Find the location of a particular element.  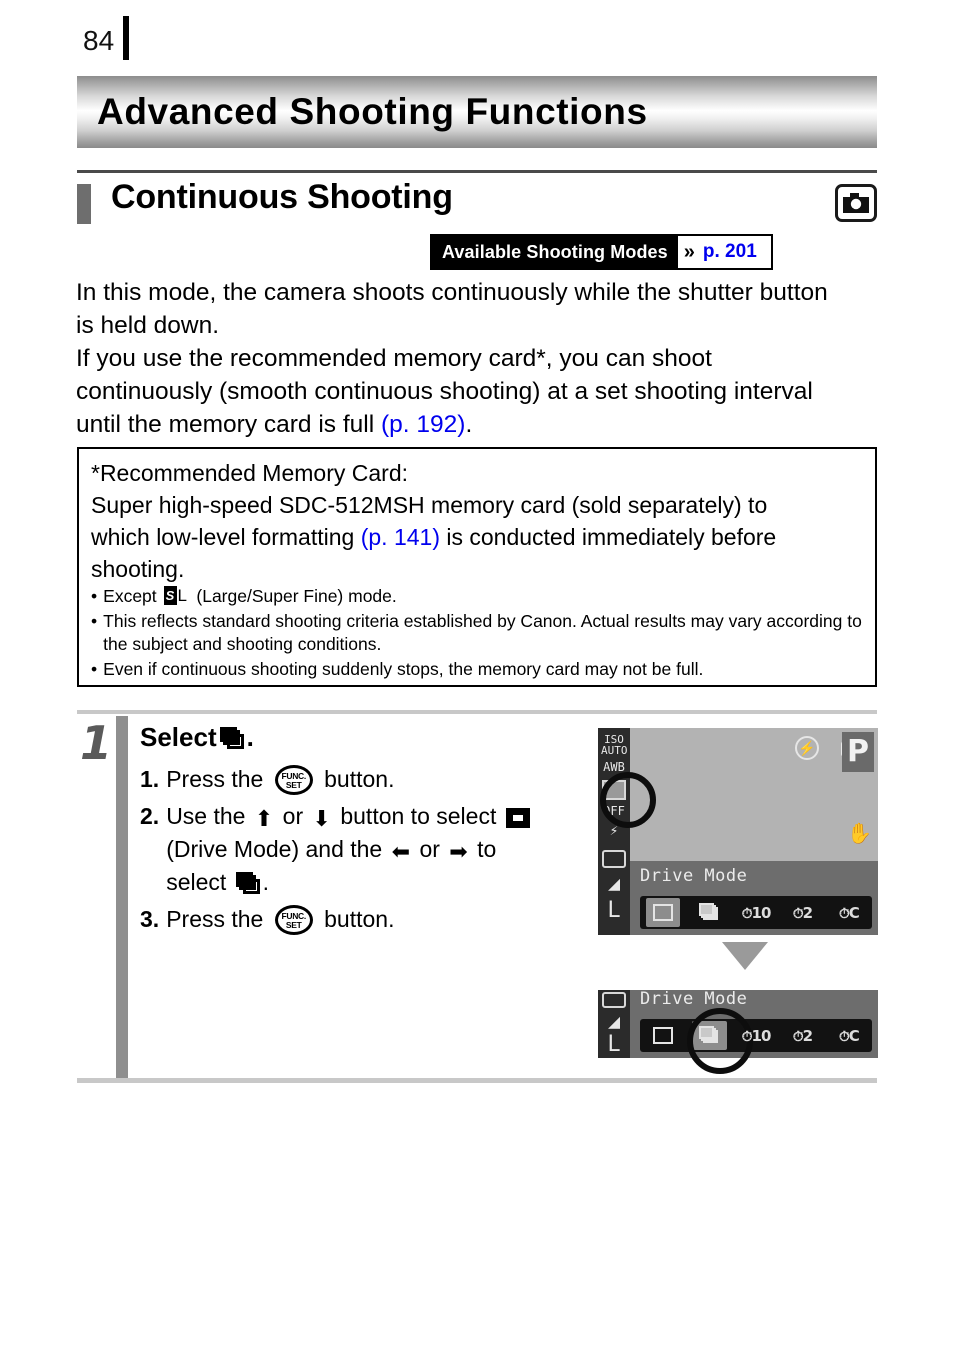

step-section-top-rule is located at coordinates (477, 712).